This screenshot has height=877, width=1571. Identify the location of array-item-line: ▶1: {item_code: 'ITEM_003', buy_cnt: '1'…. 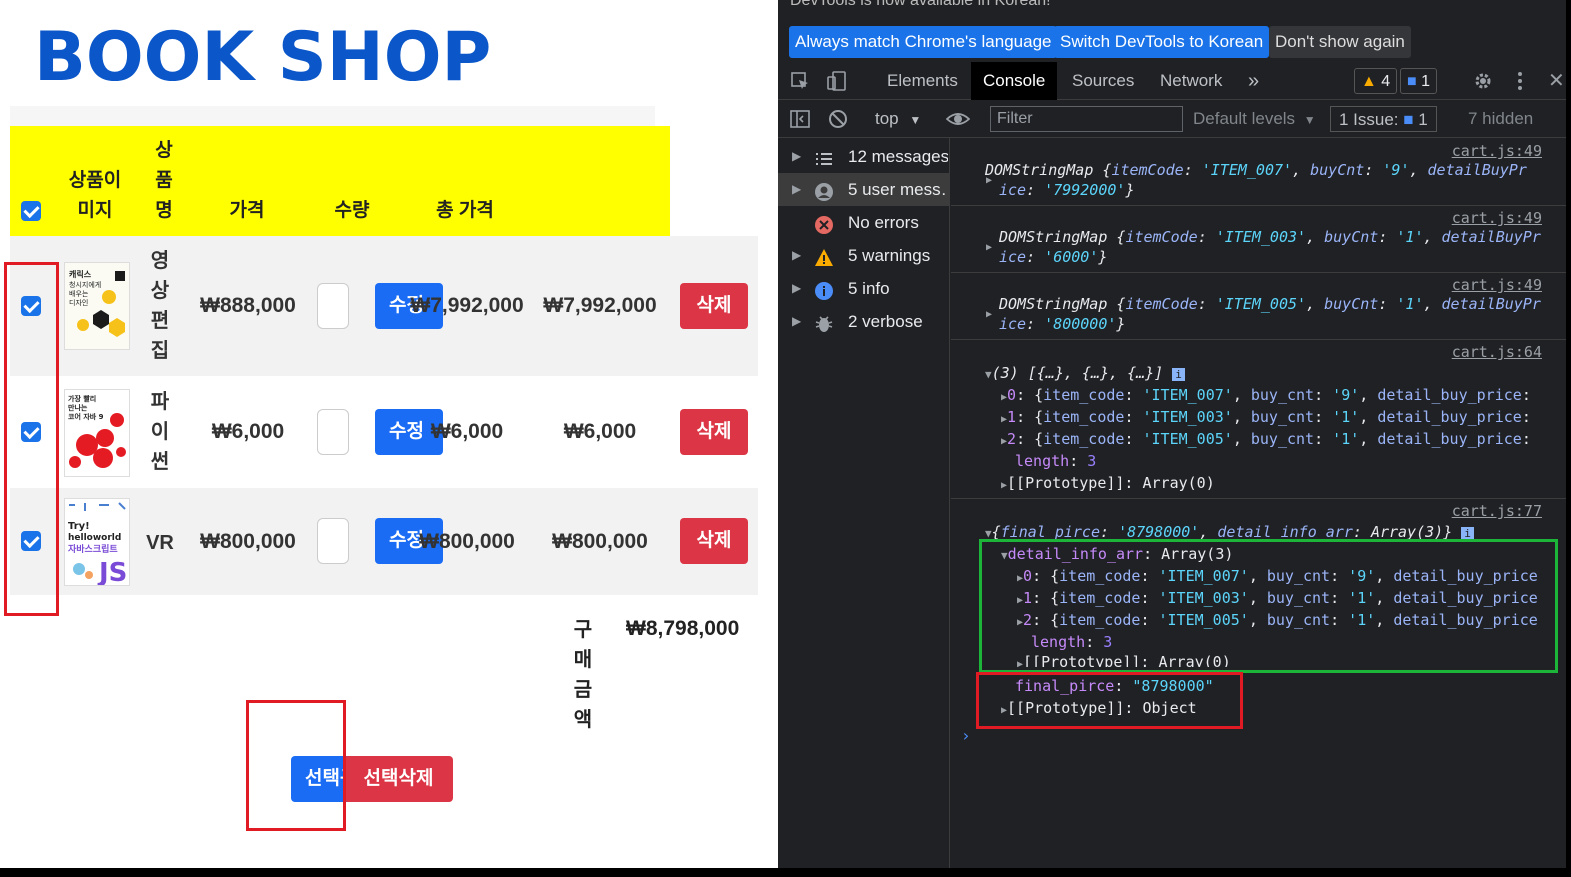
(1266, 417).